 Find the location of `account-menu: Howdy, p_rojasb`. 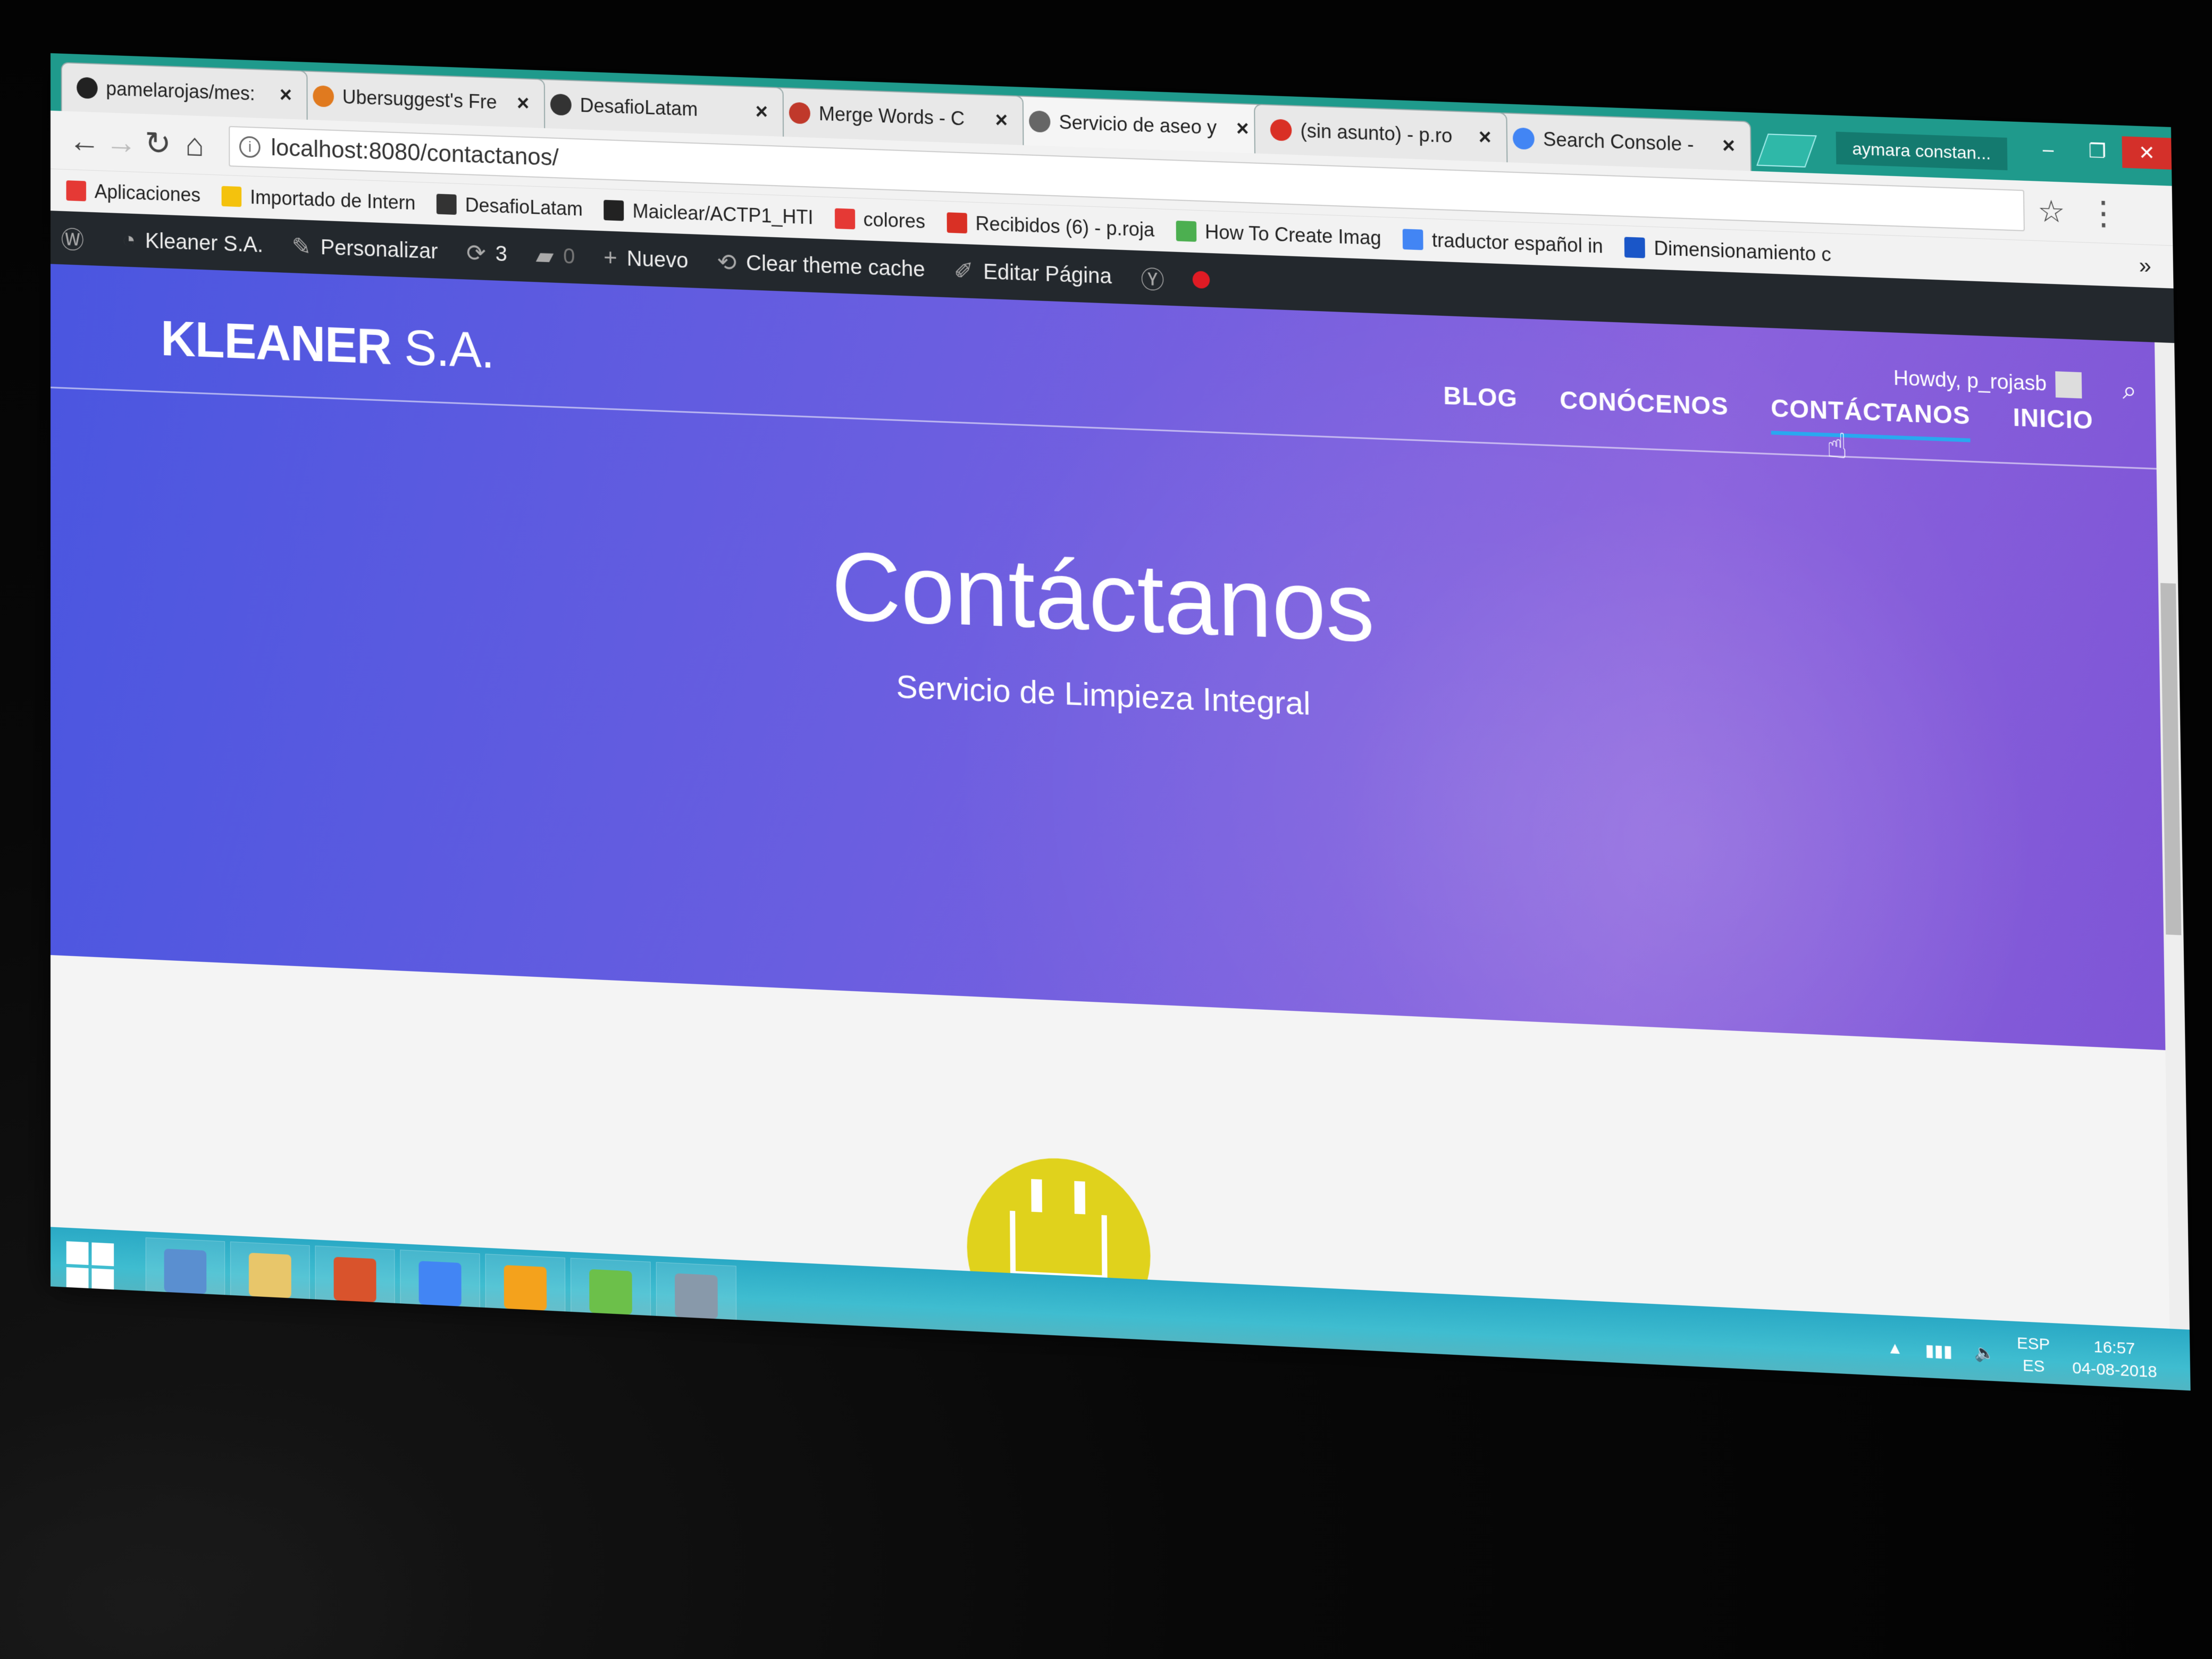

account-menu: Howdy, p_rojasb is located at coordinates (1987, 382).